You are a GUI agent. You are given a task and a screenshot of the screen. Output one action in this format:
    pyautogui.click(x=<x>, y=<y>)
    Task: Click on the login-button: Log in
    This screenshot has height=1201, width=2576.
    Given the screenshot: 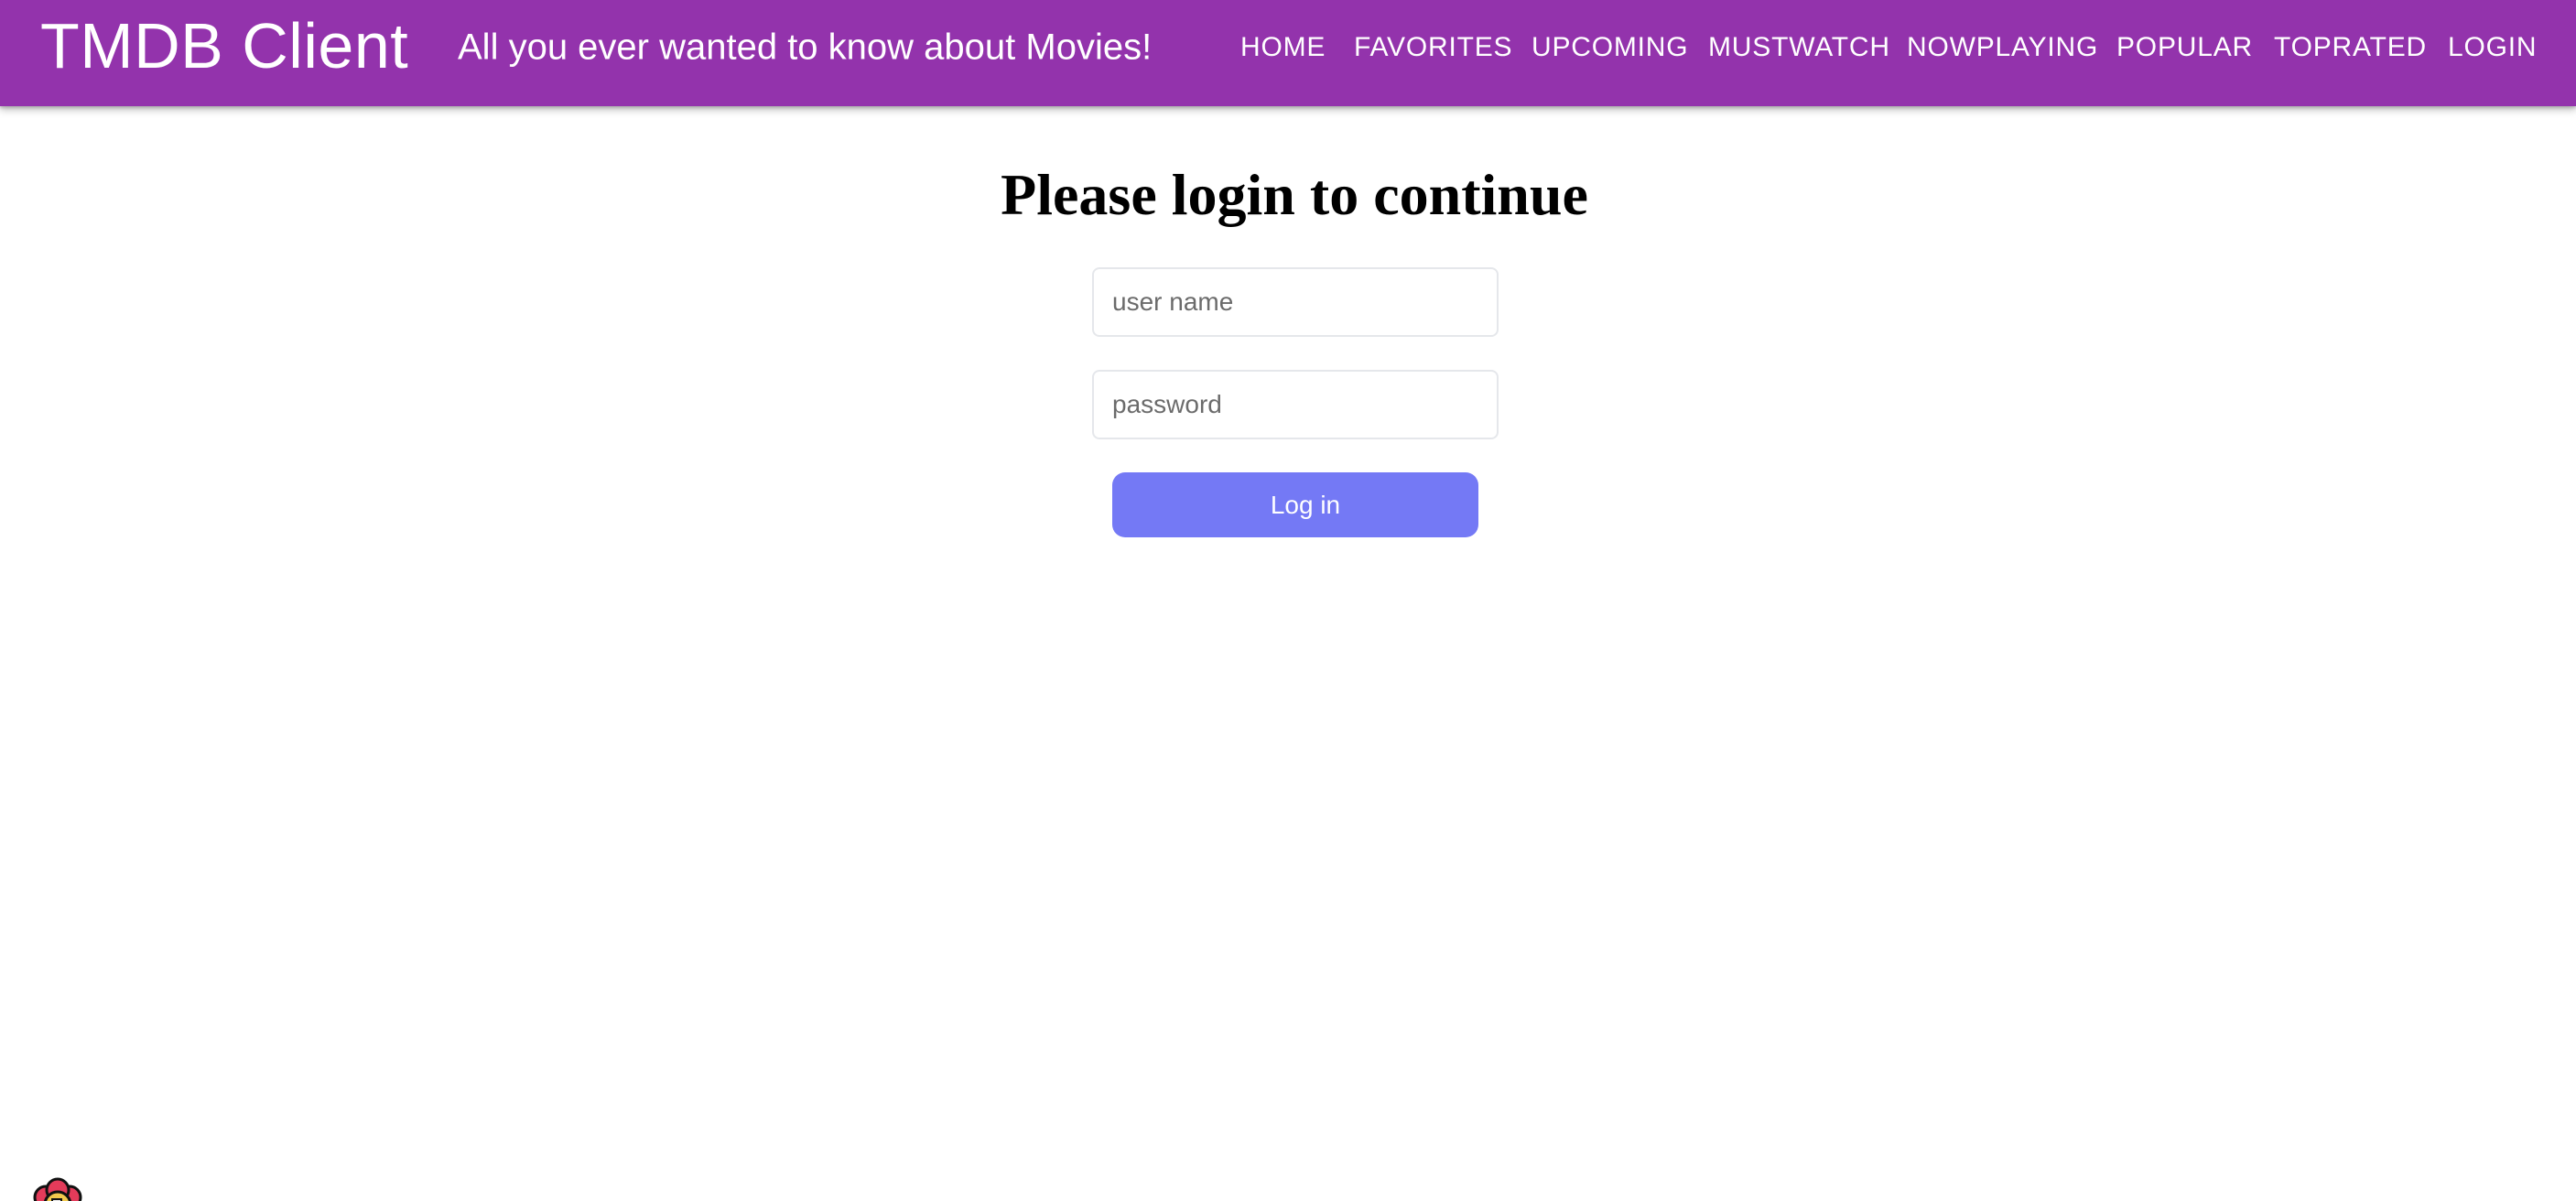 What is the action you would take?
    pyautogui.click(x=1295, y=504)
    